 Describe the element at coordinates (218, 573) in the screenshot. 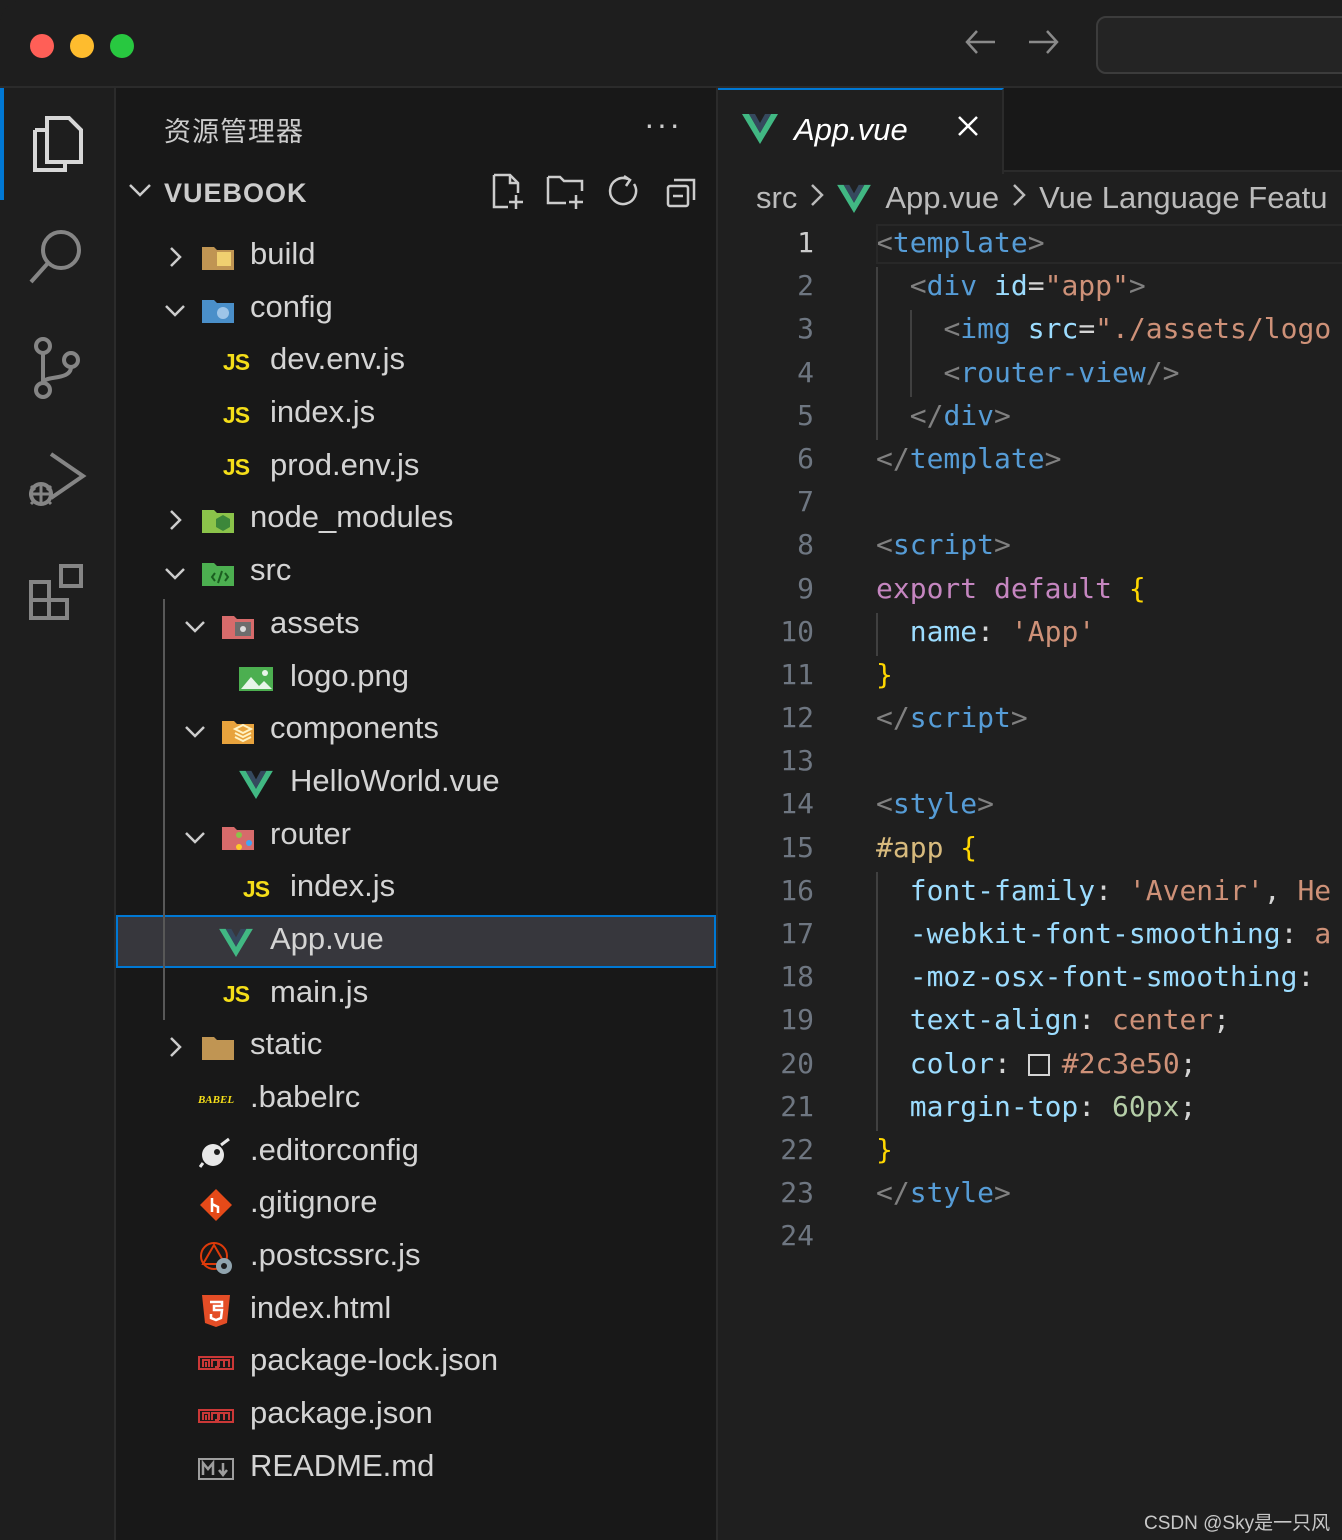

I see `folder-src-icon` at that location.